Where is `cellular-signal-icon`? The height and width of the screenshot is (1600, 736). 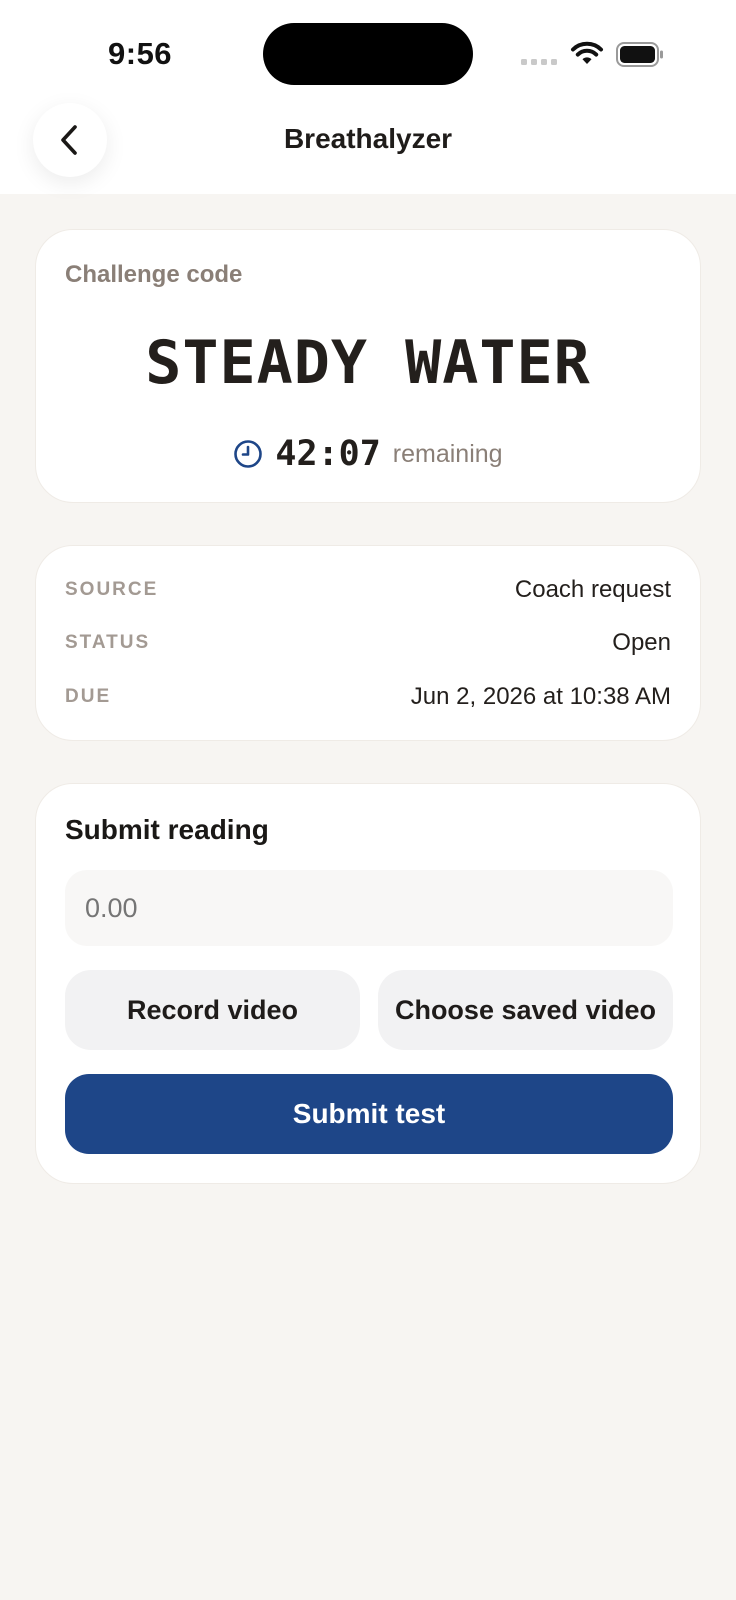
cellular-signal-icon is located at coordinates (539, 62).